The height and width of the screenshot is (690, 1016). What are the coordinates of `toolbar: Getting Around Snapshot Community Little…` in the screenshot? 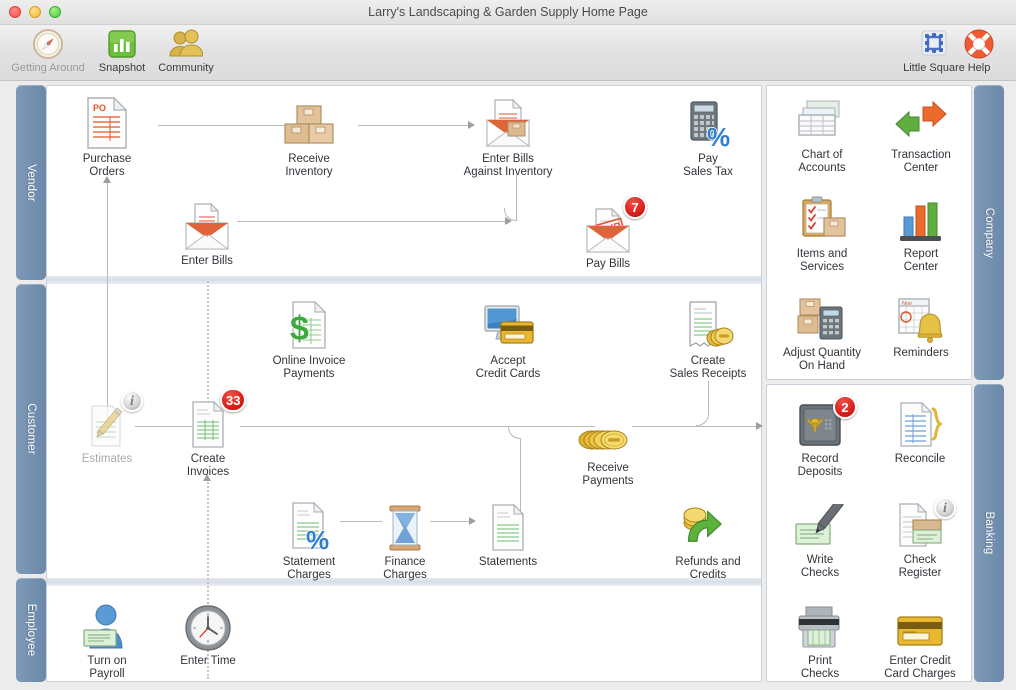 It's located at (508, 53).